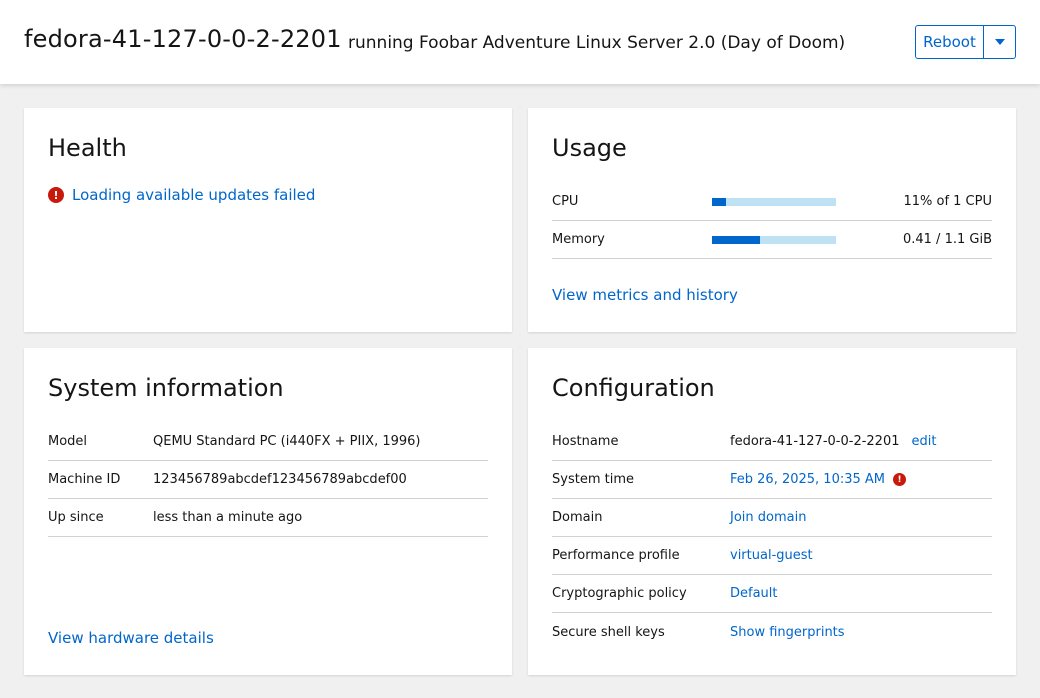  Describe the element at coordinates (645, 295) in the screenshot. I see `view-metrics-link: View metrics and history` at that location.